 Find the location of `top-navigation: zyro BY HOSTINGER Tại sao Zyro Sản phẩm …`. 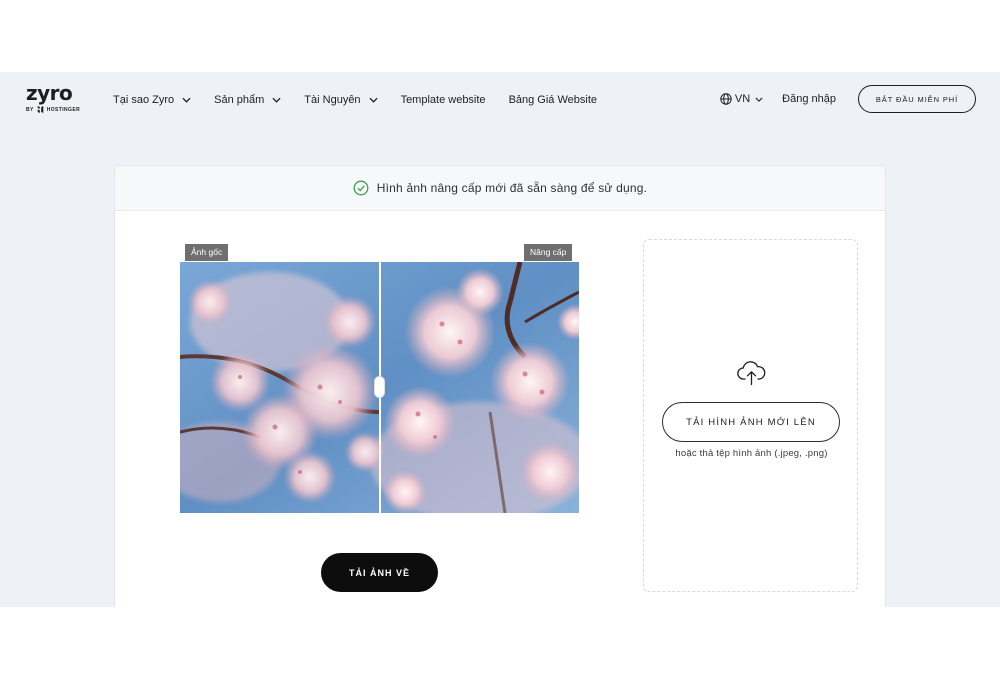

top-navigation: zyro BY HOSTINGER Tại sao Zyro Sản phẩm … is located at coordinates (500, 99).